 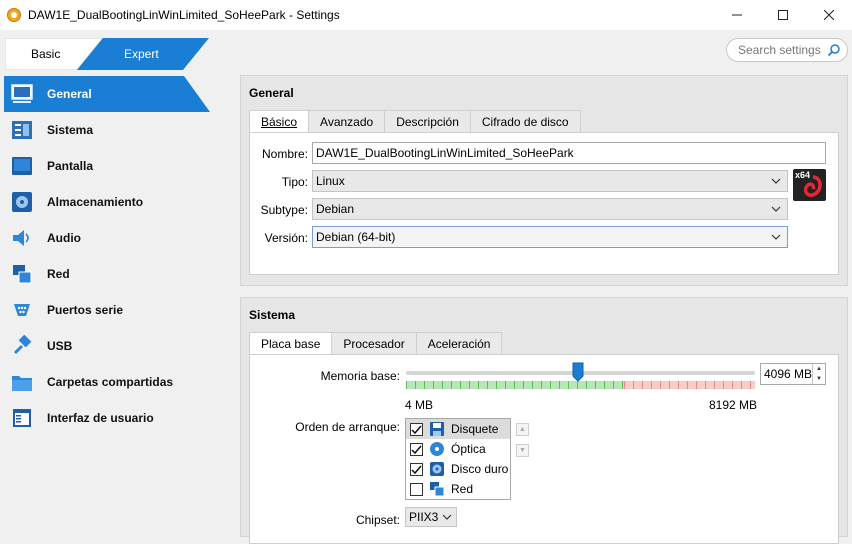 I want to click on minimize-button, so click(x=737, y=15).